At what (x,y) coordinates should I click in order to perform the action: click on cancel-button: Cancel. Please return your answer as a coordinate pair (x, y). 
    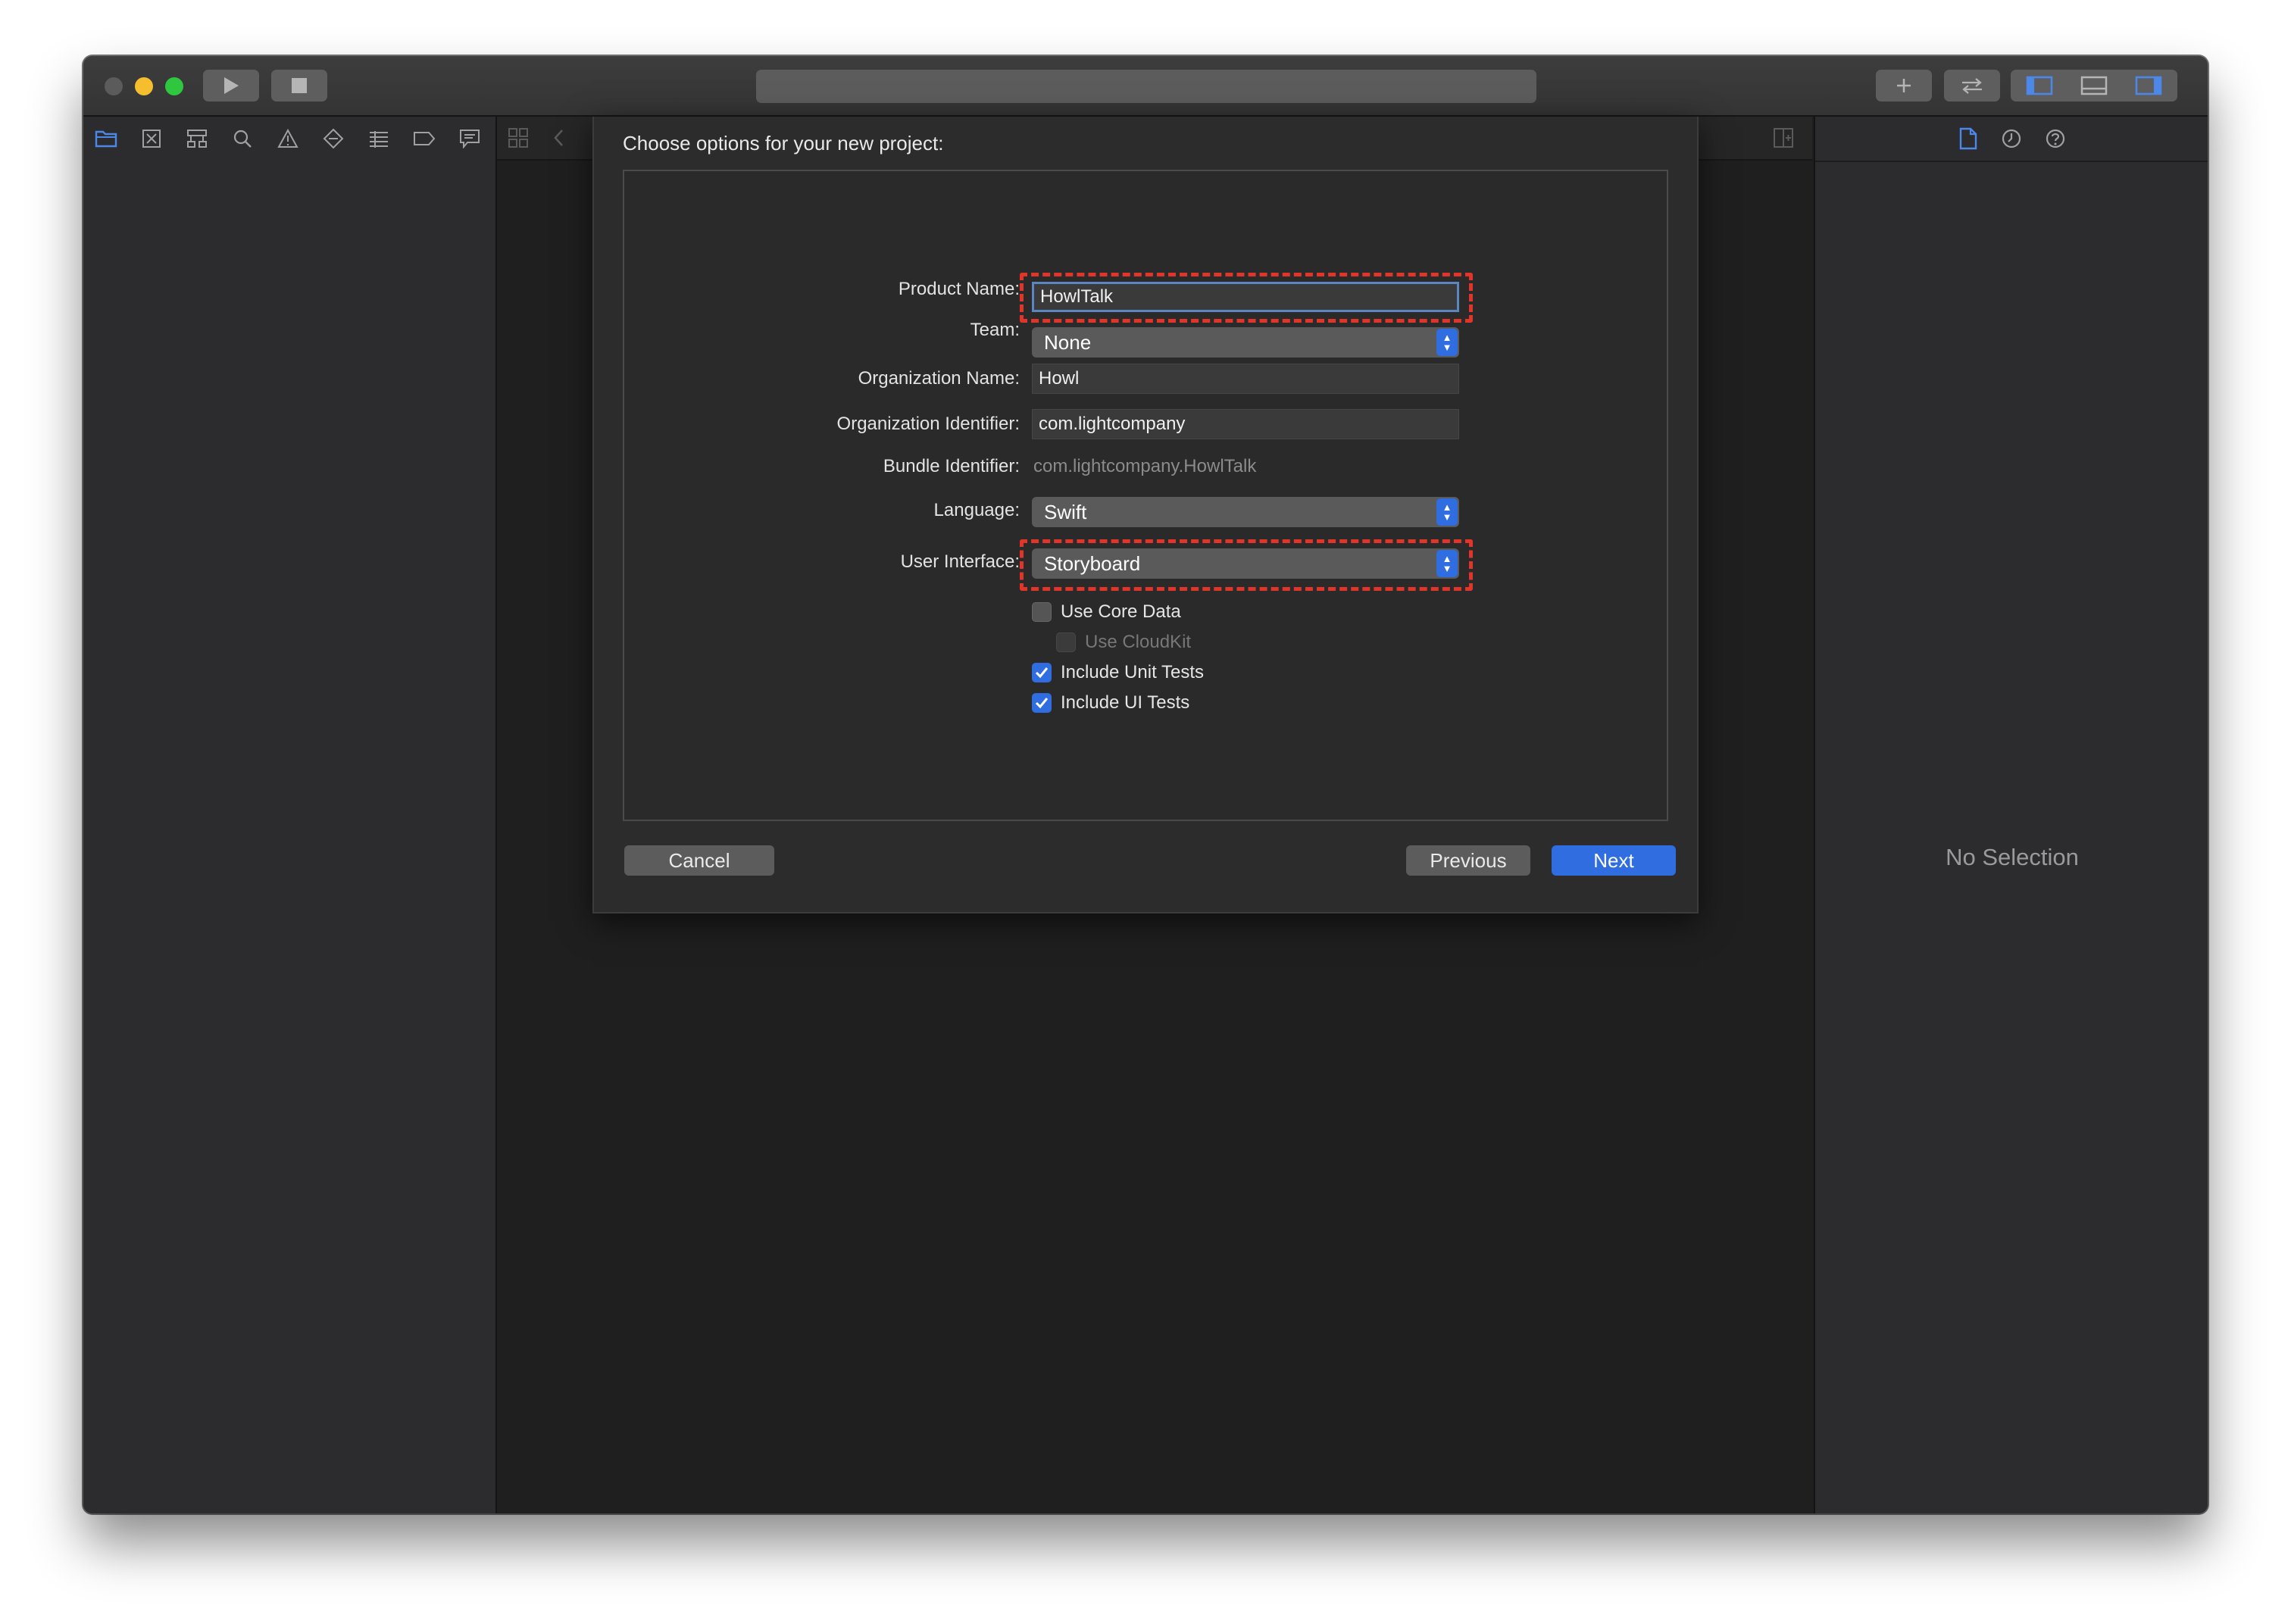
    Looking at the image, I should click on (699, 860).